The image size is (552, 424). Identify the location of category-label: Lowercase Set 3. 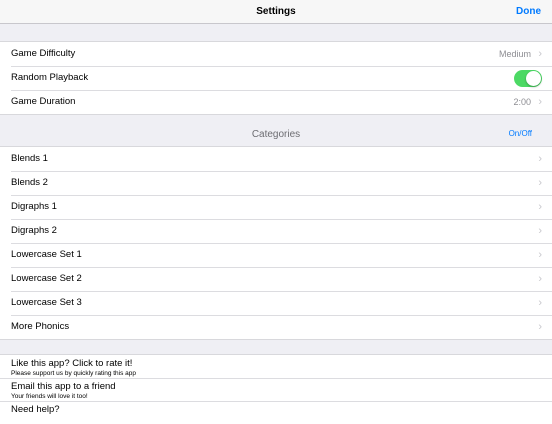
(46, 302).